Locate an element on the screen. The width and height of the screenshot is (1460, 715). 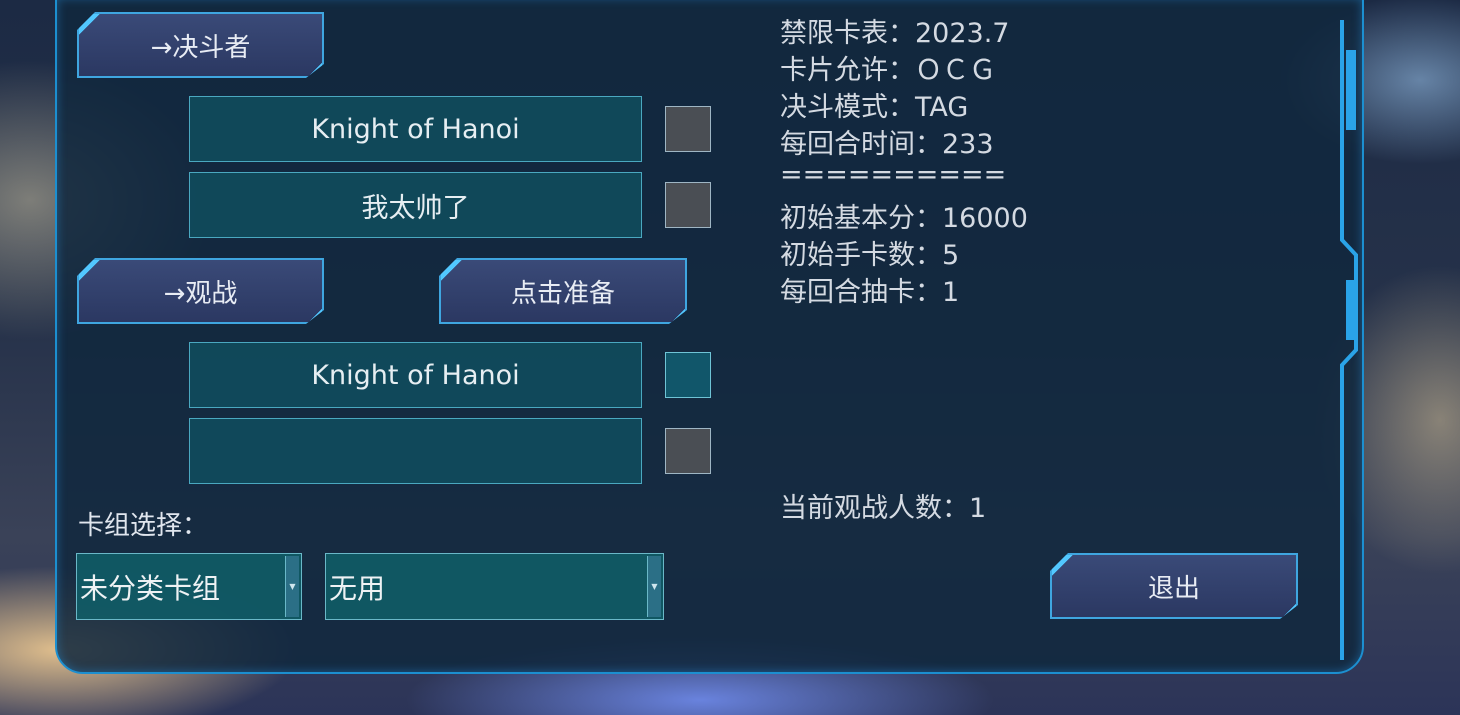
player-1-ready-checkbox is located at coordinates (688, 129).